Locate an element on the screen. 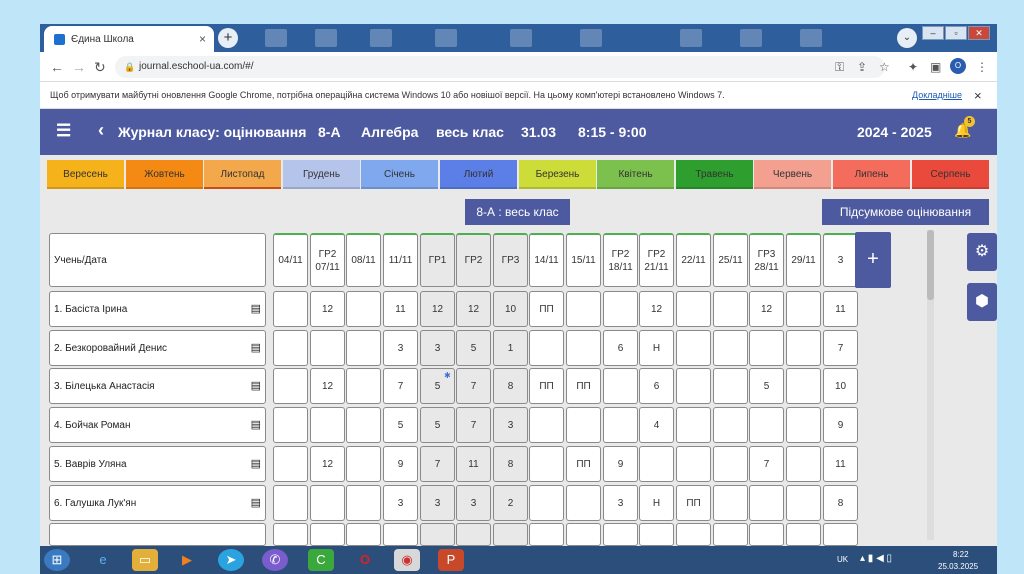 The width and height of the screenshot is (1024, 574). date-column-header: 08/11 is located at coordinates (363, 260).